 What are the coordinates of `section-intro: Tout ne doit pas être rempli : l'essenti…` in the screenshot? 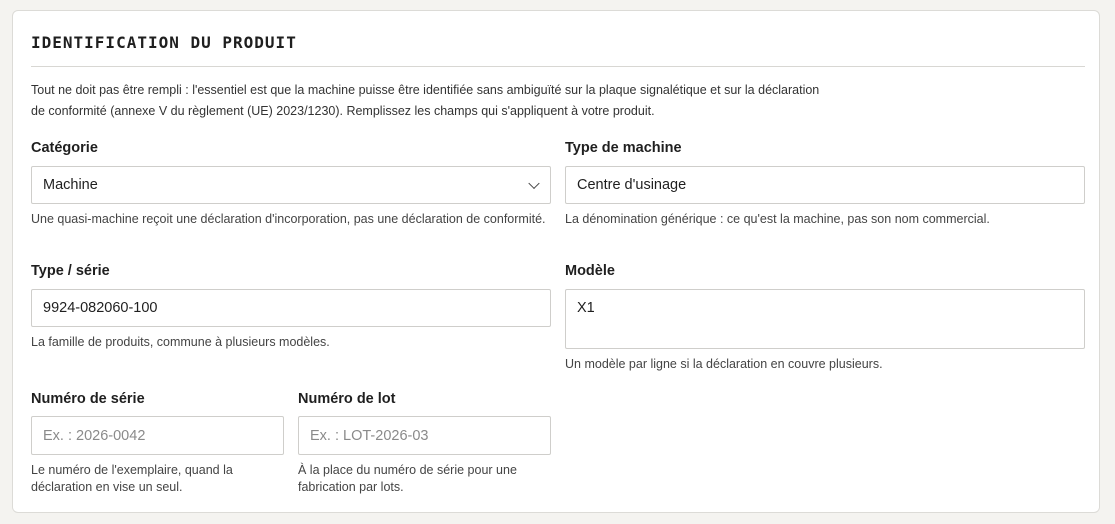 It's located at (471, 101).